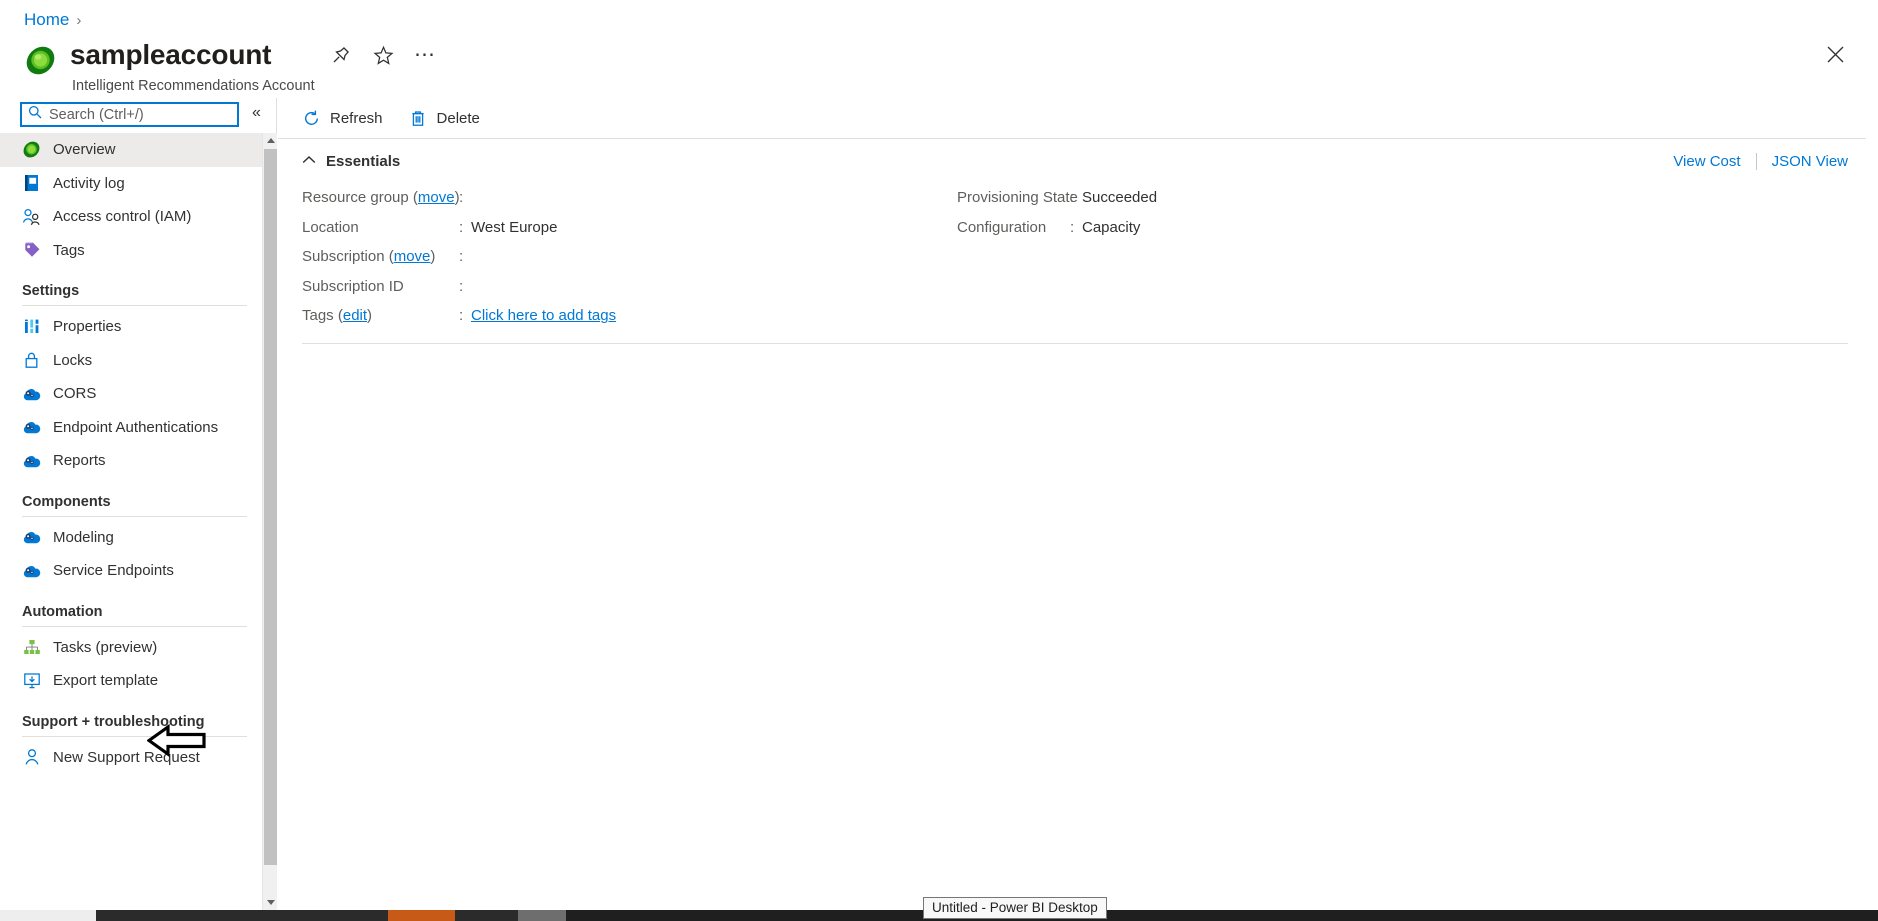 This screenshot has height=921, width=1878. What do you see at coordinates (1706, 161) in the screenshot?
I see `view-cost-link: View Cost` at bounding box center [1706, 161].